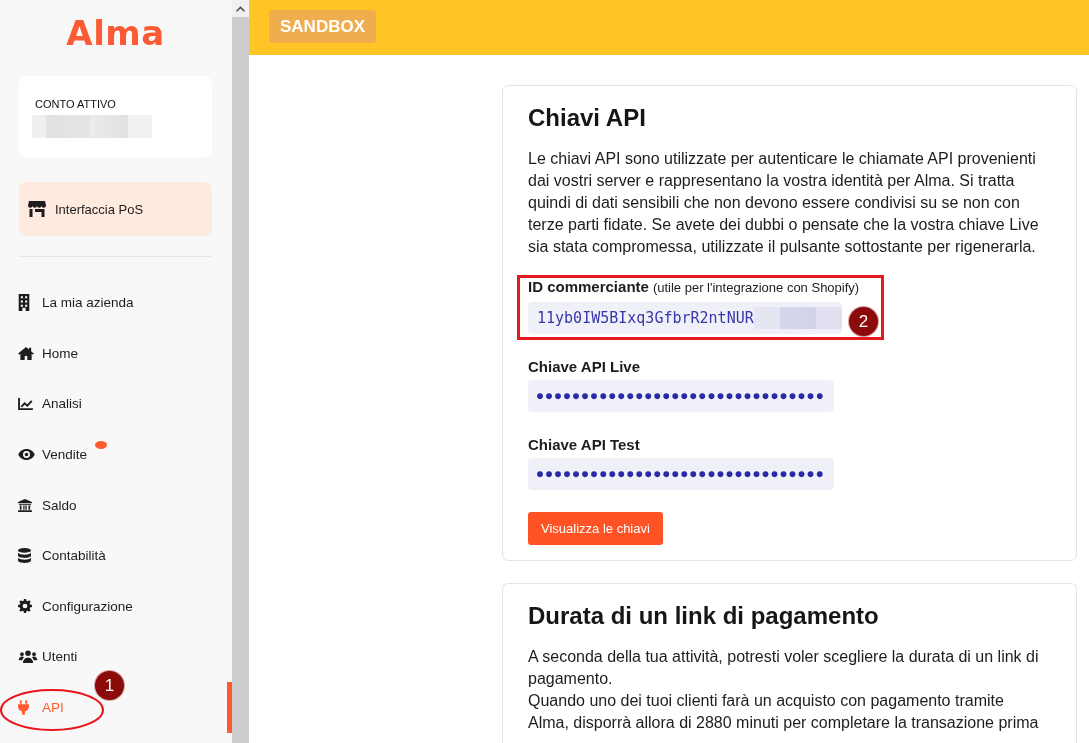 The image size is (1089, 743). What do you see at coordinates (116, 303) in the screenshot?
I see `nav-item: La mia azienda` at bounding box center [116, 303].